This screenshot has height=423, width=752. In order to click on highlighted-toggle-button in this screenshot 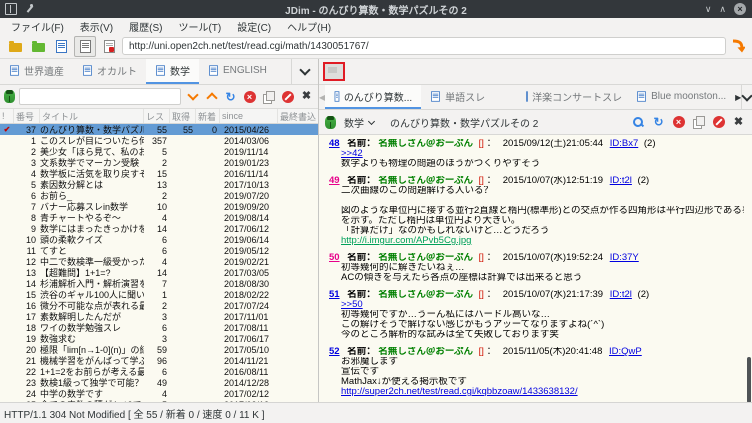, I will do `click(334, 71)`.